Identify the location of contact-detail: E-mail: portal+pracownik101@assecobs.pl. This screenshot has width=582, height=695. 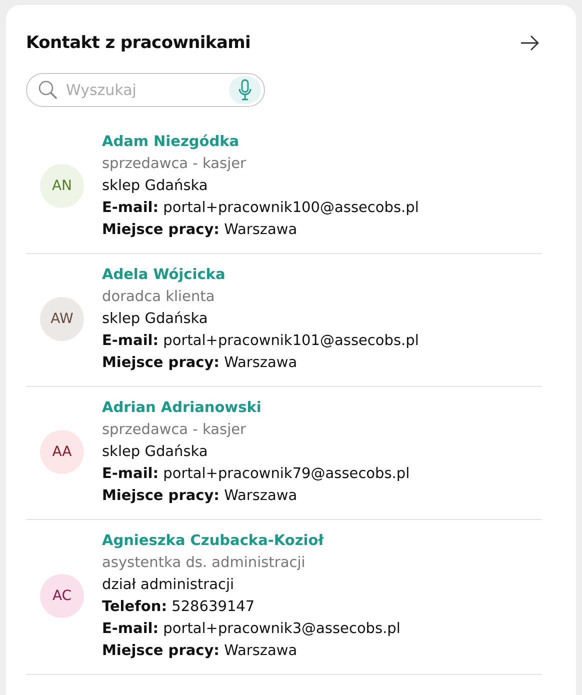
(260, 341).